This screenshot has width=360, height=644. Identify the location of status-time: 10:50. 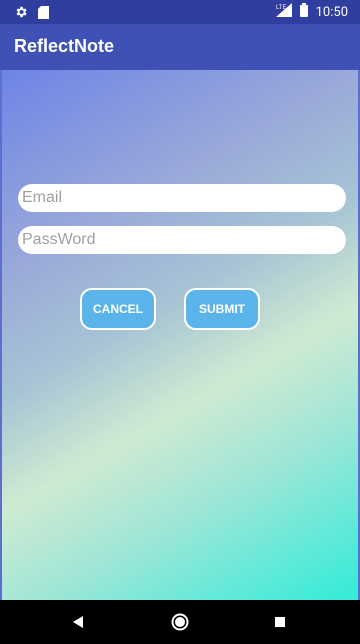
(331, 12).